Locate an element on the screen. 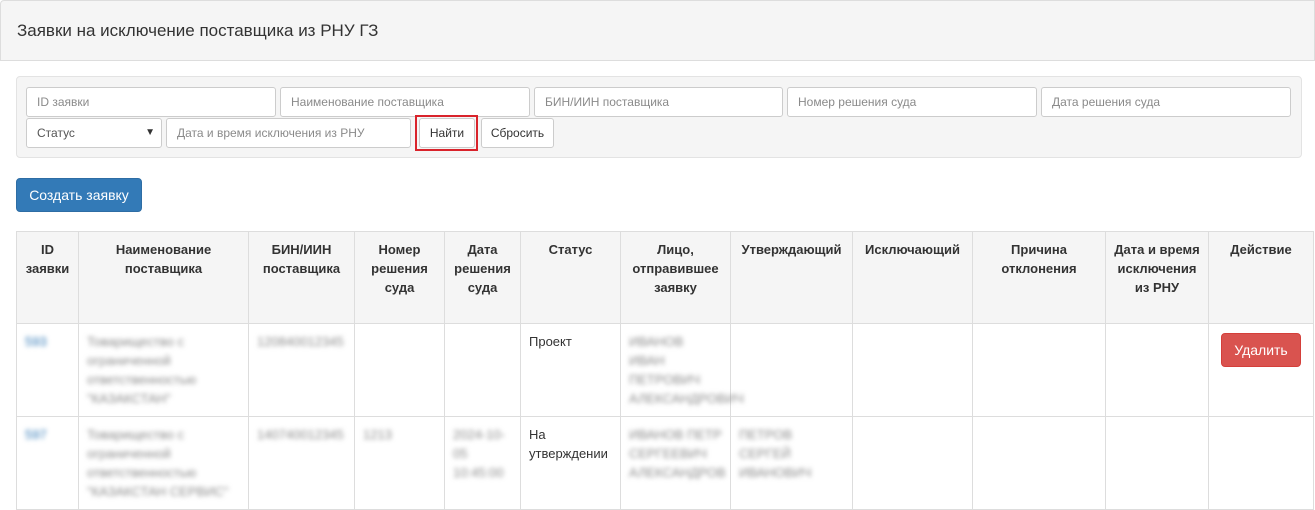 This screenshot has height=510, width=1315. request-id-link: 593 is located at coordinates (36, 341).